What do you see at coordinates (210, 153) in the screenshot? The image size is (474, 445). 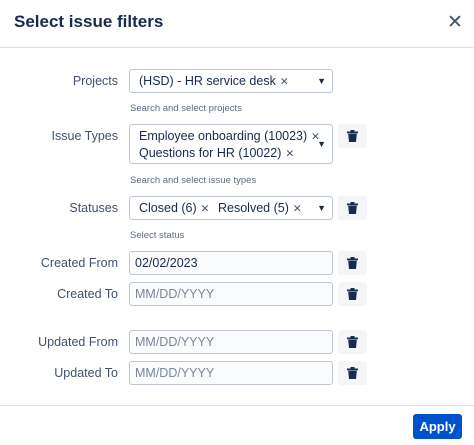 I see `issue-type-chip-label: Questions for HR (10022)` at bounding box center [210, 153].